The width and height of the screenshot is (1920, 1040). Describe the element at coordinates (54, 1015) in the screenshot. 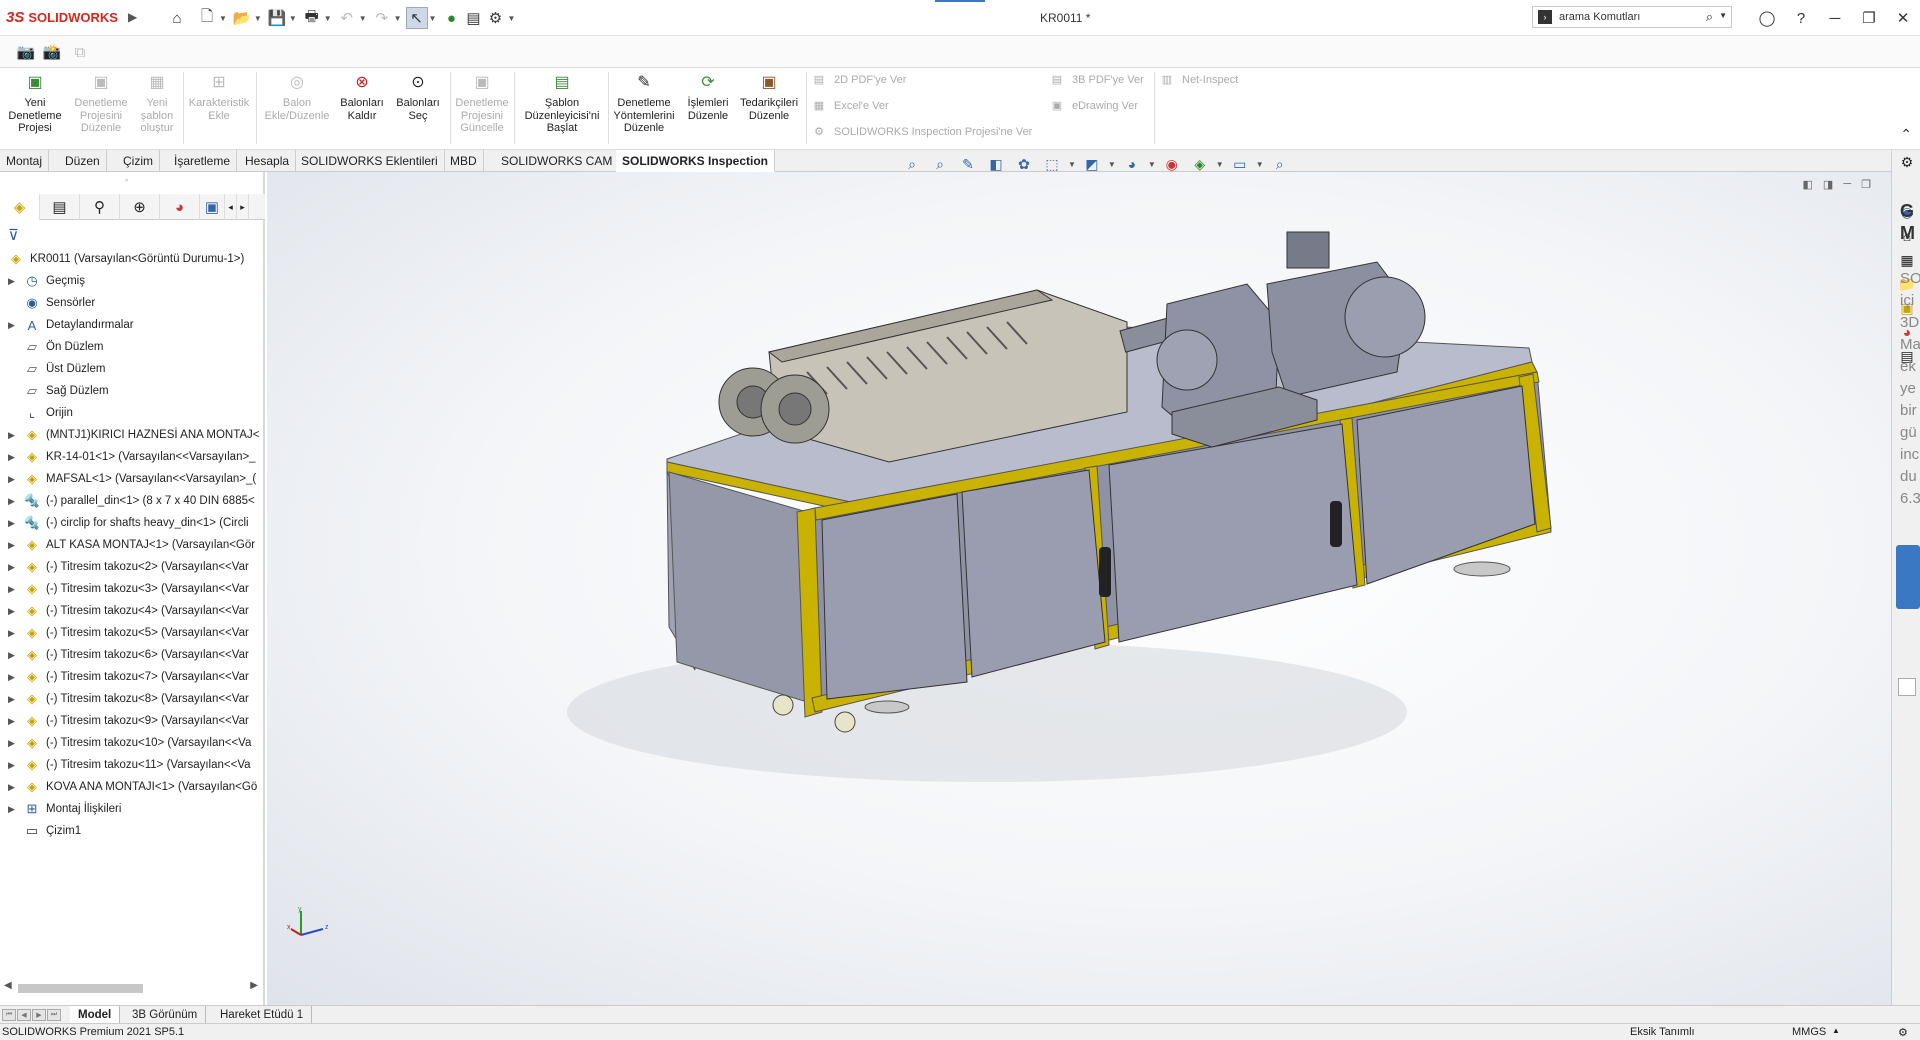

I see `last-tab-icon: ⏭` at that location.